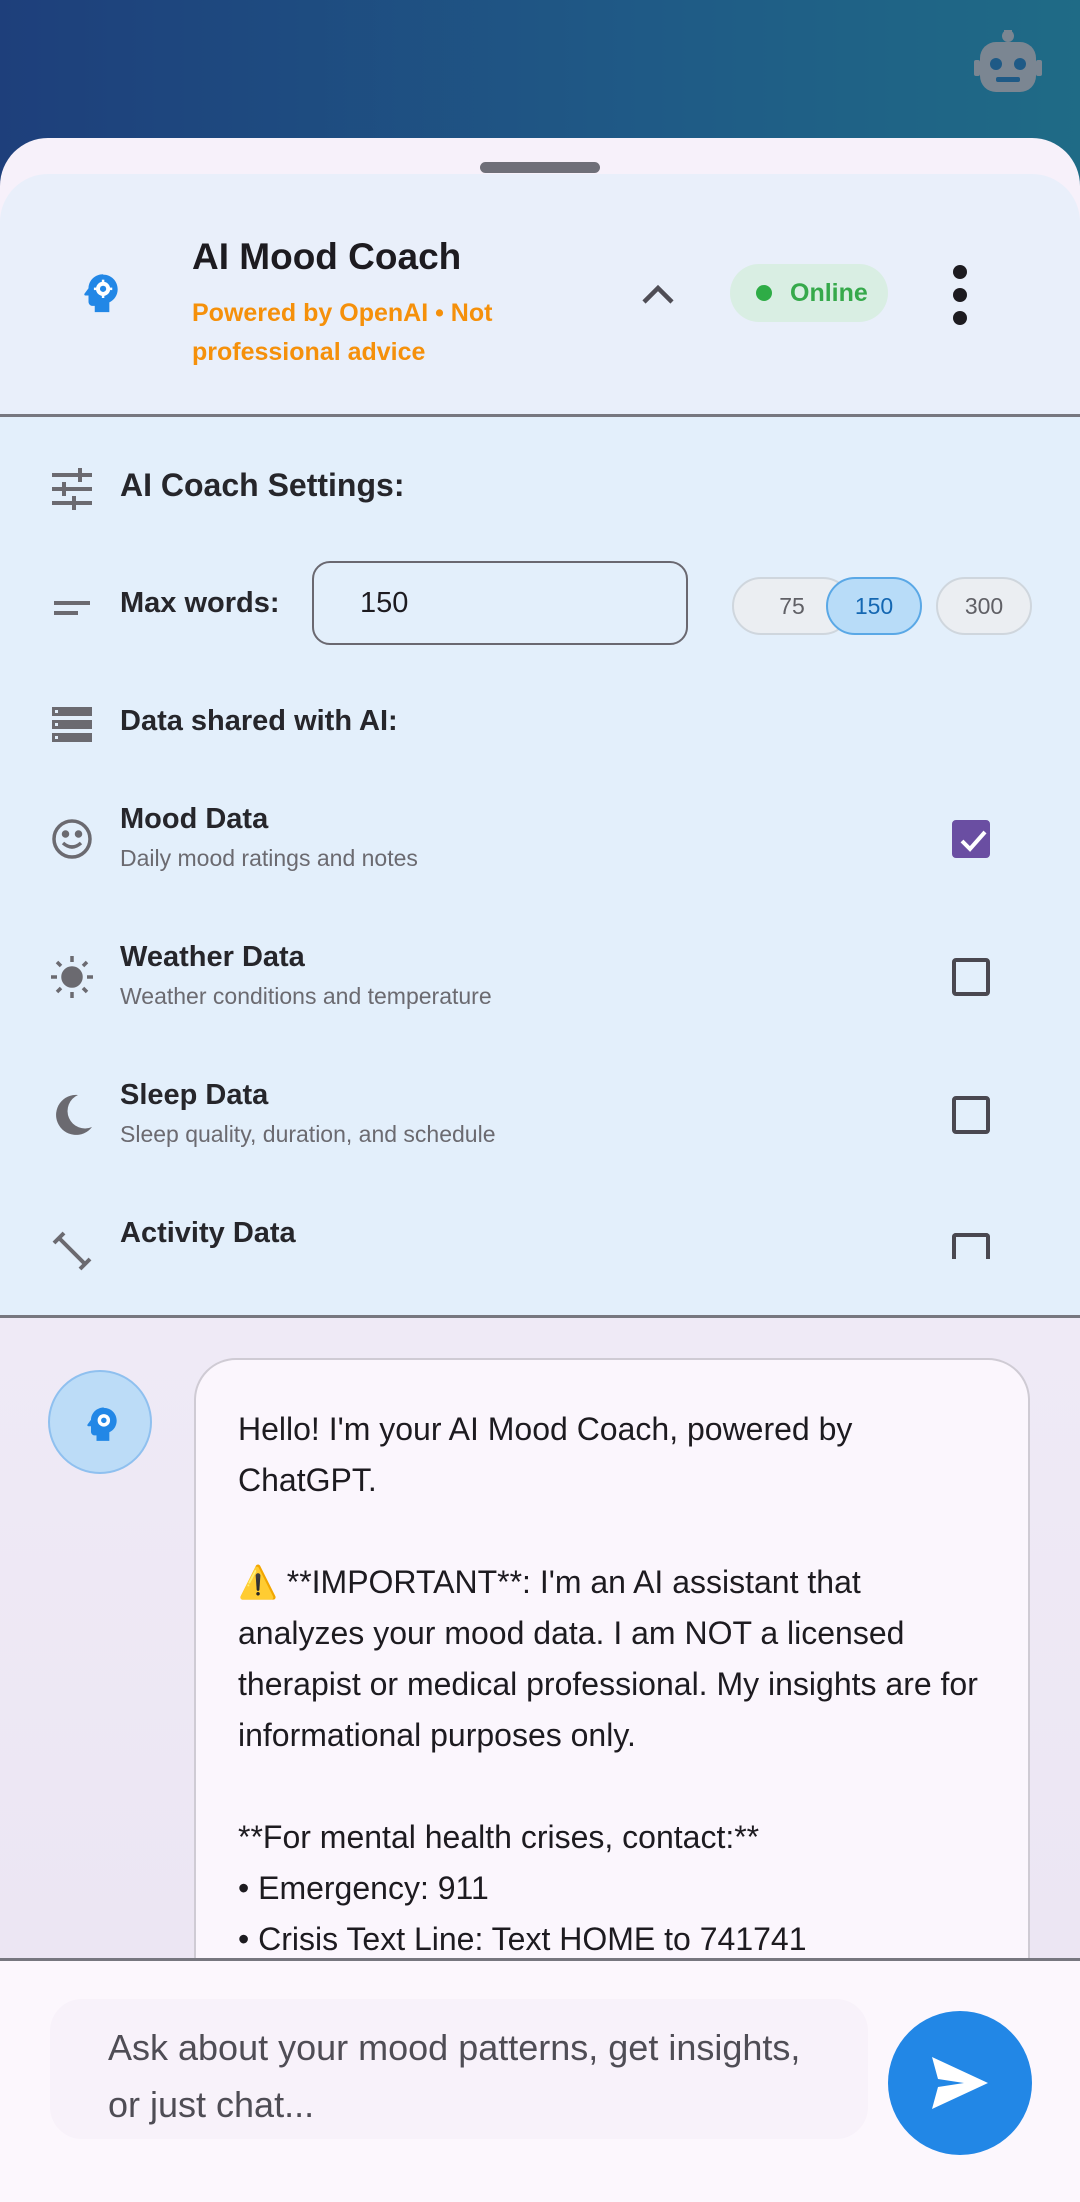 The width and height of the screenshot is (1080, 2202). What do you see at coordinates (1008, 63) in the screenshot?
I see `robot-icon` at bounding box center [1008, 63].